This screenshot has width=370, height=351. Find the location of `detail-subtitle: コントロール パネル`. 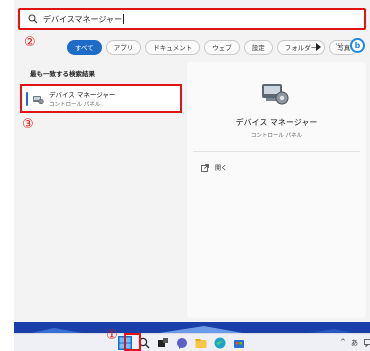

detail-subtitle: コントロール パネル is located at coordinates (276, 136).